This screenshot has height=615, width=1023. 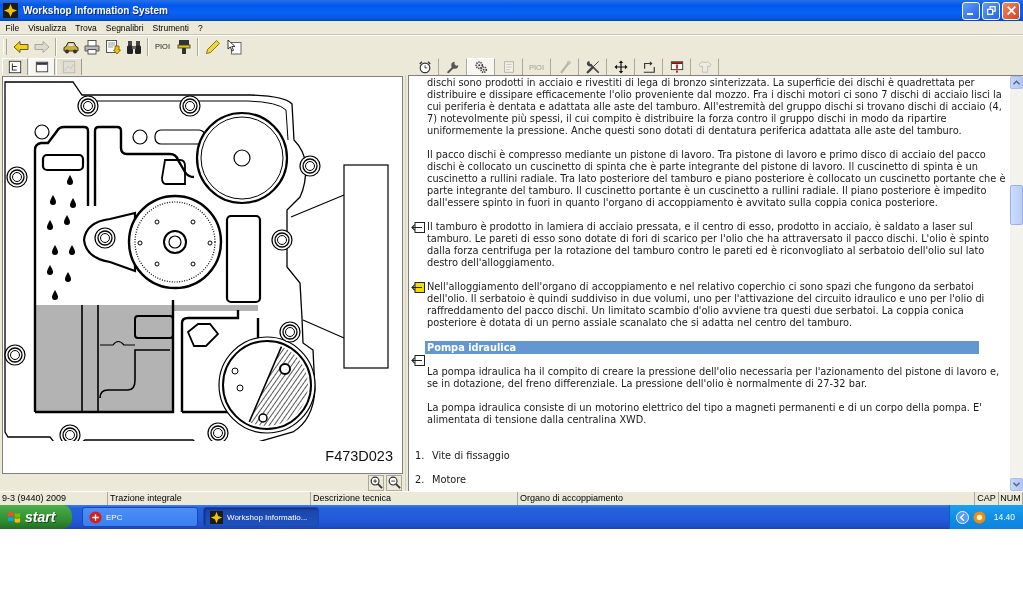 What do you see at coordinates (359, 456) in the screenshot?
I see `figure-caption: F473D023` at bounding box center [359, 456].